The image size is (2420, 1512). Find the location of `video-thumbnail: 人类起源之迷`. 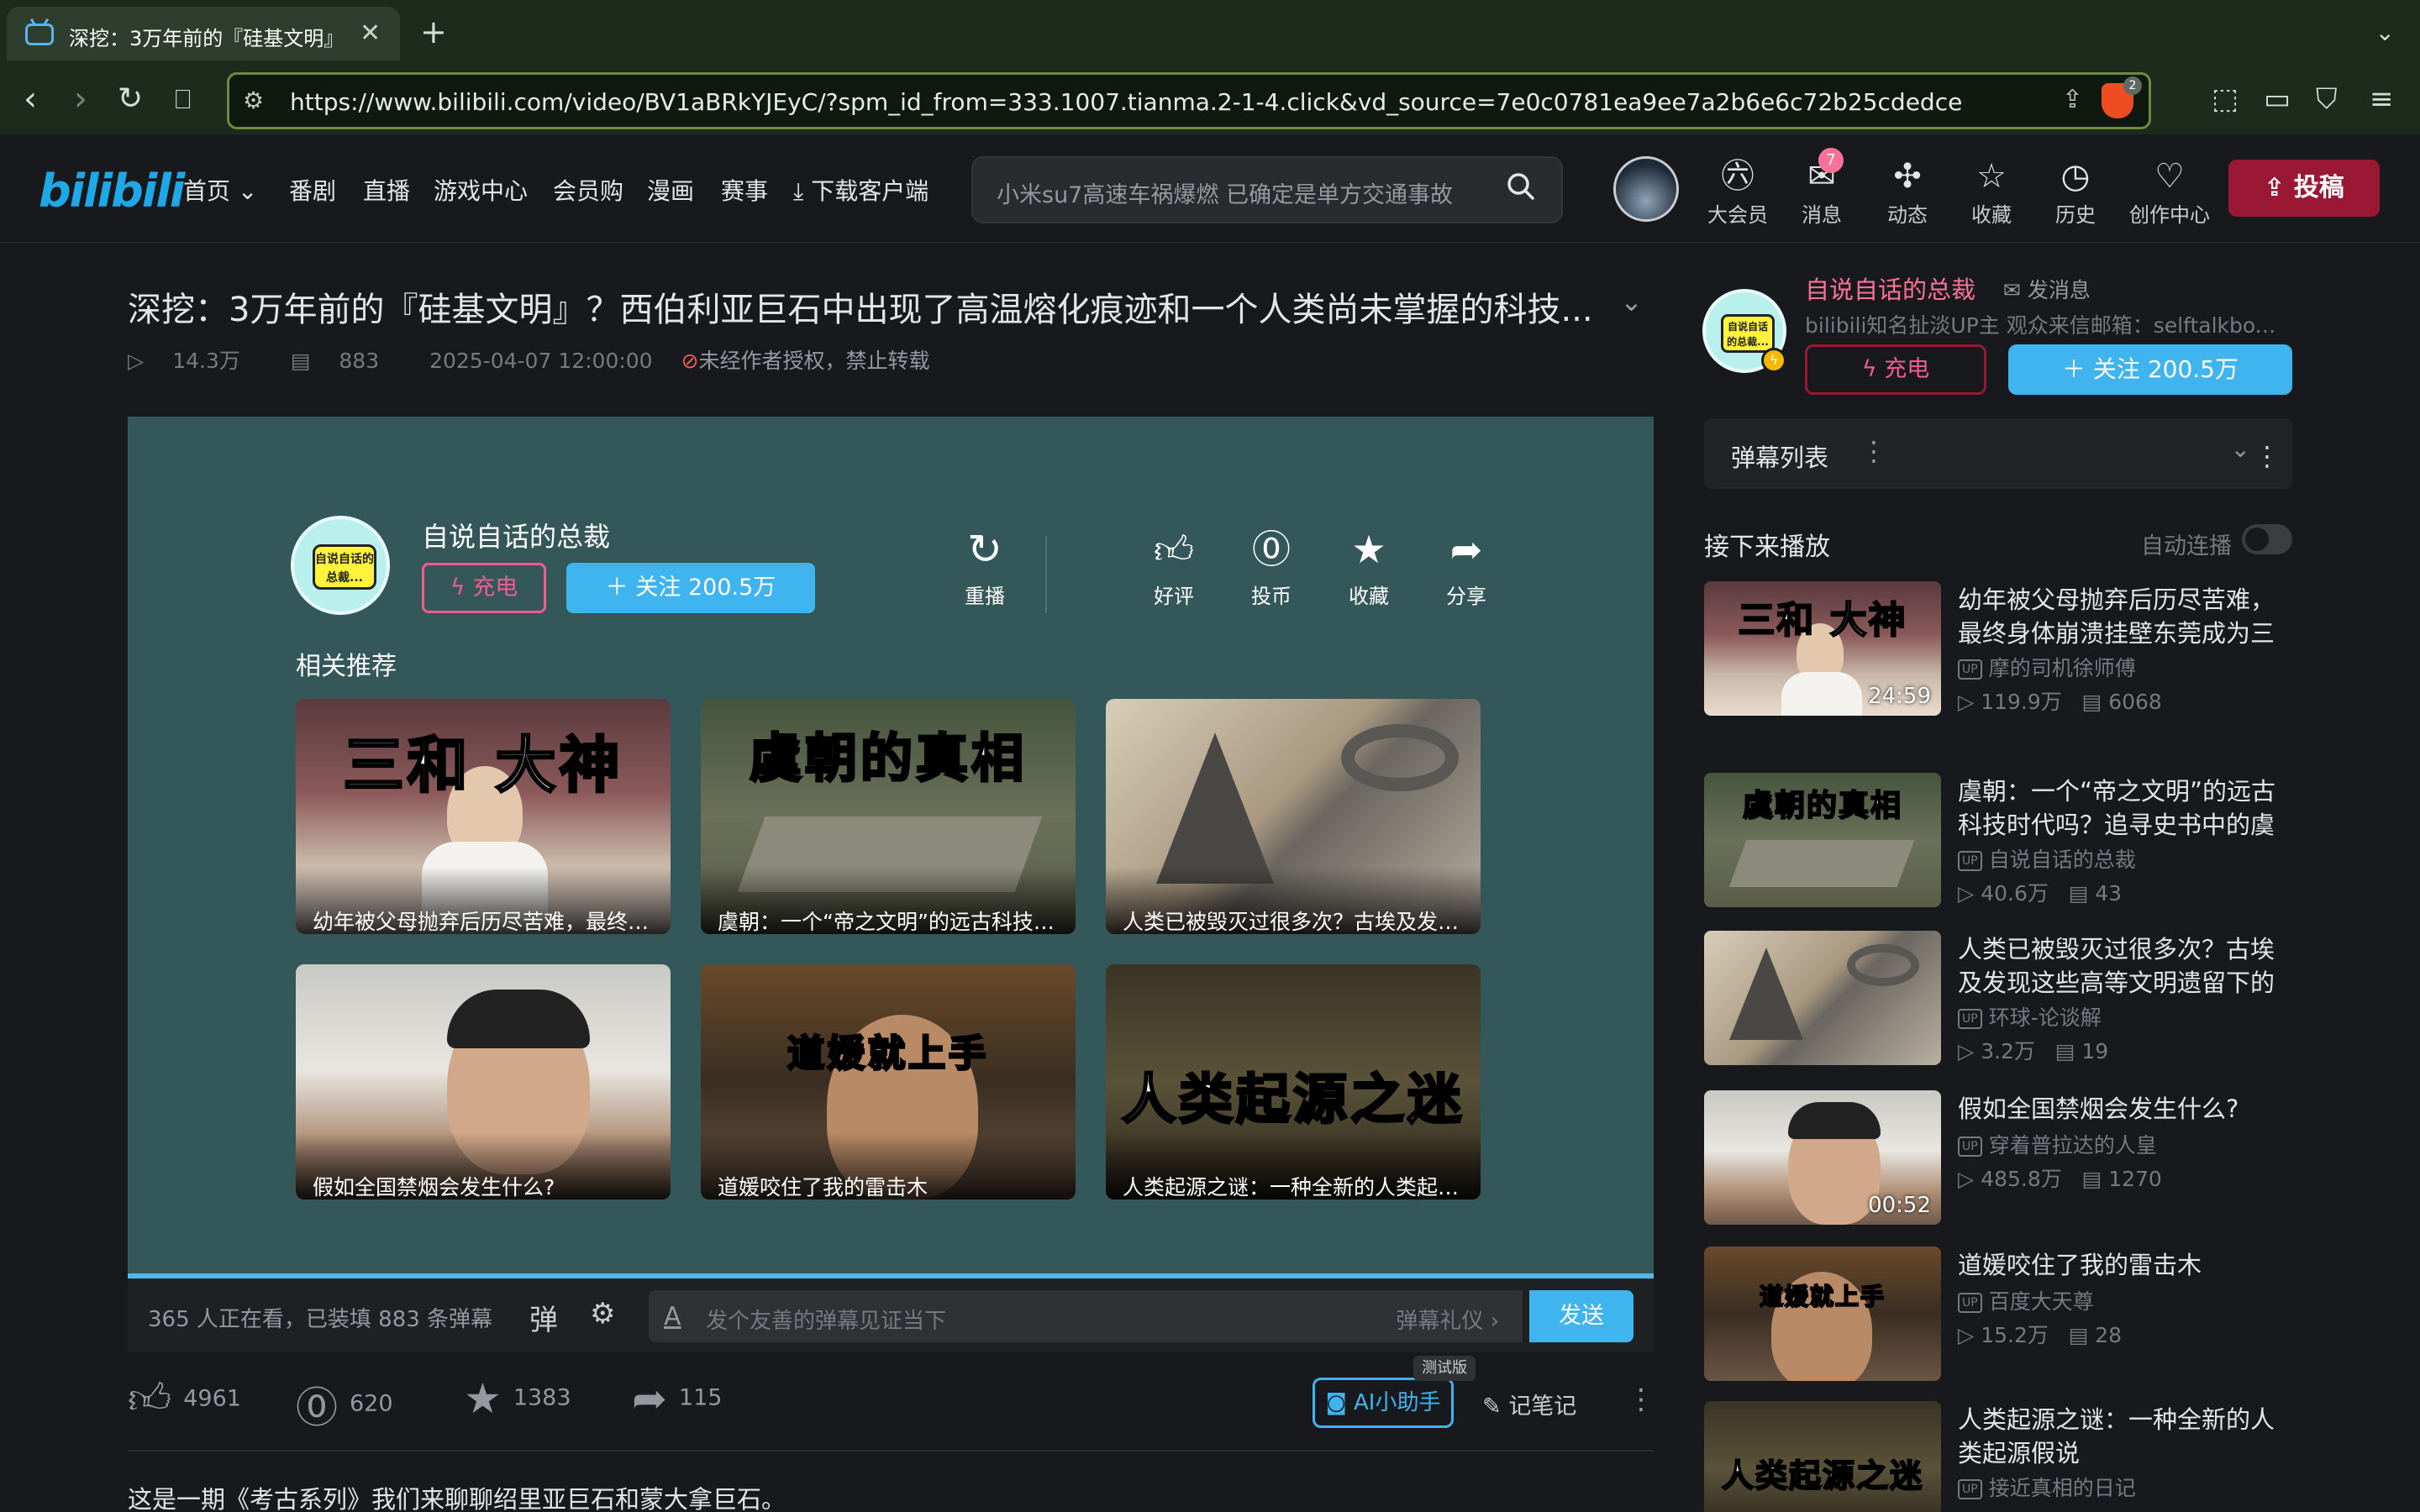

video-thumbnail: 人类起源之迷 is located at coordinates (1822, 1456).